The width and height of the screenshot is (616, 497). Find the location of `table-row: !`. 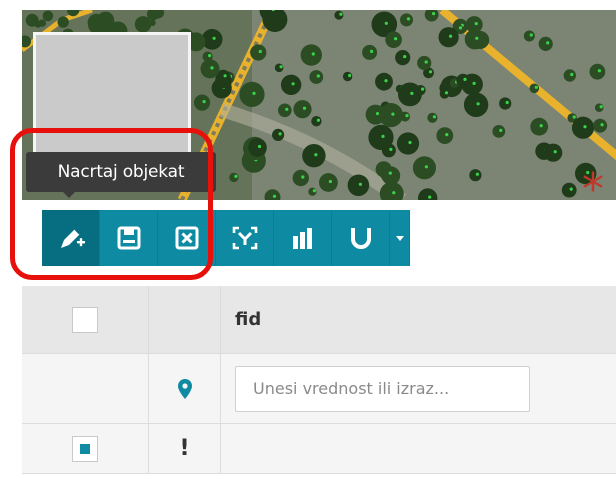

table-row: ! is located at coordinates (319, 449).